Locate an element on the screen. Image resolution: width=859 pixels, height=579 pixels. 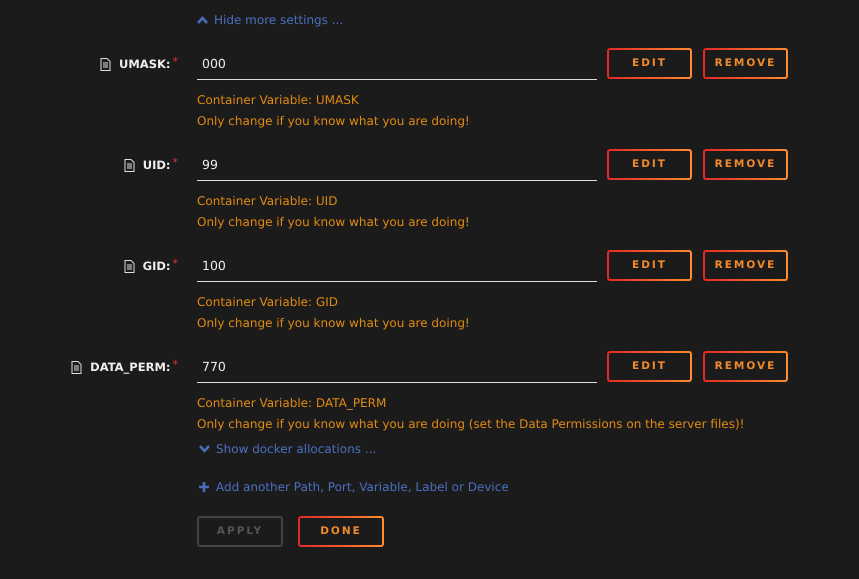
action-button: DONE is located at coordinates (341, 531).